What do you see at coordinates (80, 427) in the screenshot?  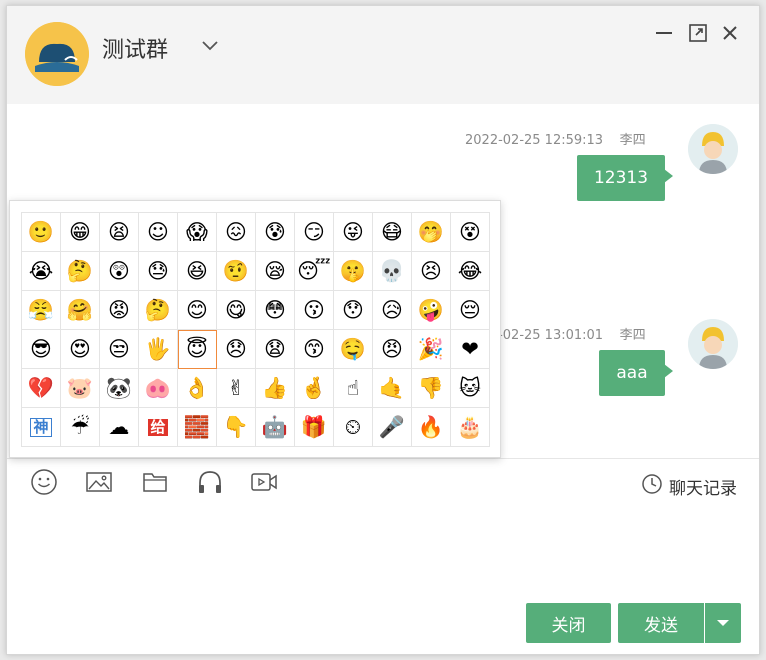 I see `emoji-cell: ☔` at bounding box center [80, 427].